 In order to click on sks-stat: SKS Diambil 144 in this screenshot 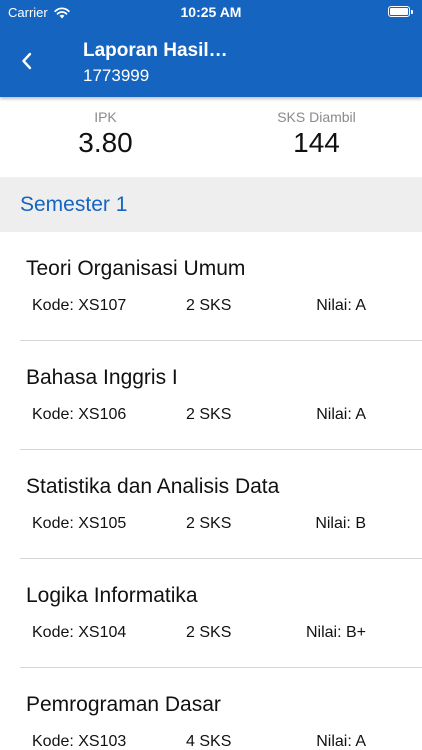, I will do `click(316, 134)`.